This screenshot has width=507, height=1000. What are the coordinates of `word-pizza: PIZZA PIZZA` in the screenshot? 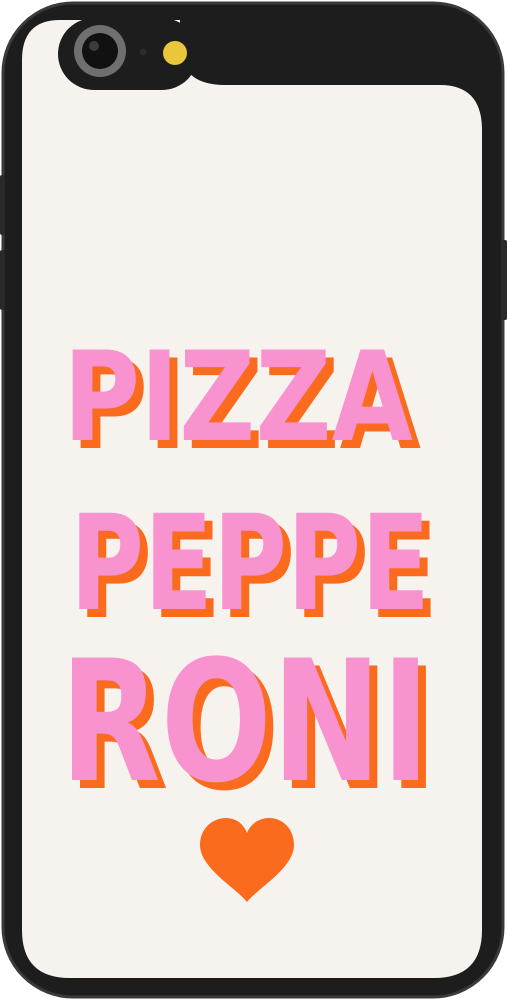 It's located at (242, 402).